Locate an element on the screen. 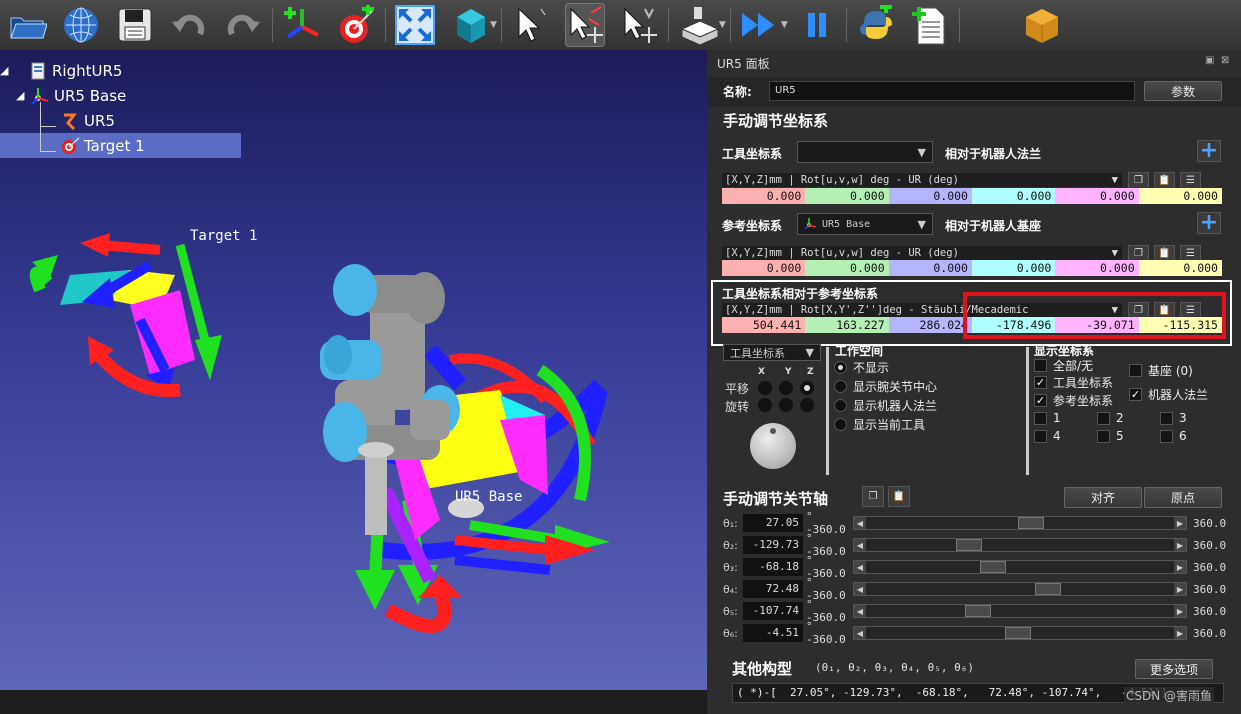  add-target-icon is located at coordinates (356, 25).